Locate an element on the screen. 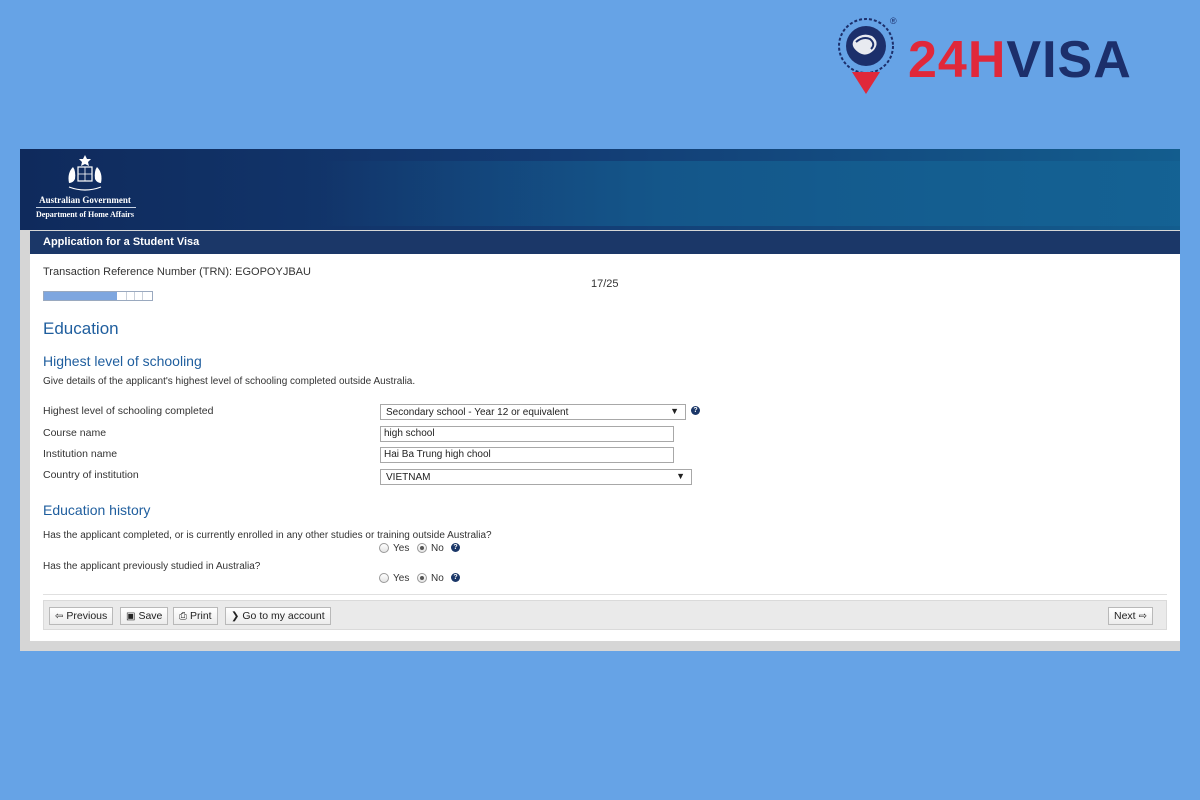  brand-text-navy: VISA is located at coordinates (1069, 60).